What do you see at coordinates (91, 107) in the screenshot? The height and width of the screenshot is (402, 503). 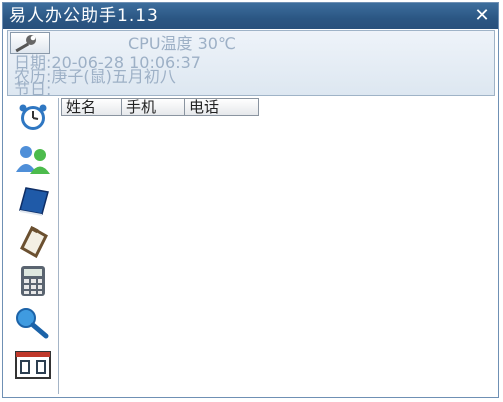 I see `column-header-name: 姓名` at bounding box center [91, 107].